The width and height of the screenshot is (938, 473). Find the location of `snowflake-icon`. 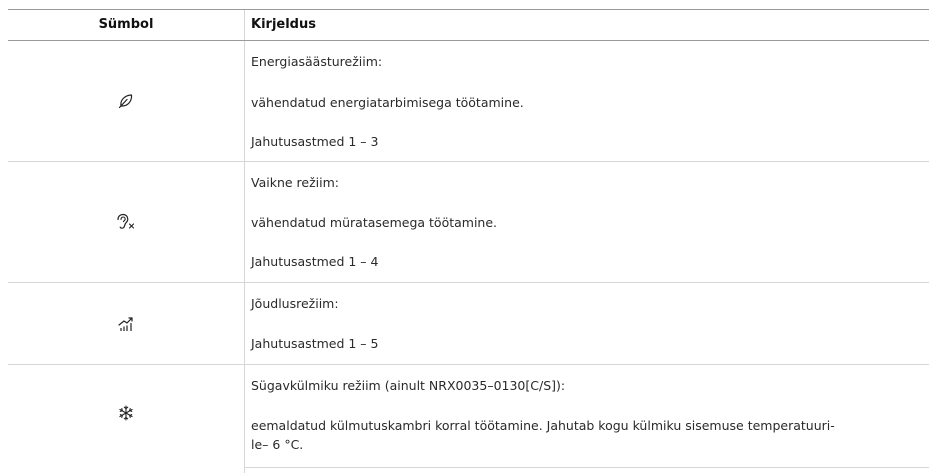

snowflake-icon is located at coordinates (126, 413).